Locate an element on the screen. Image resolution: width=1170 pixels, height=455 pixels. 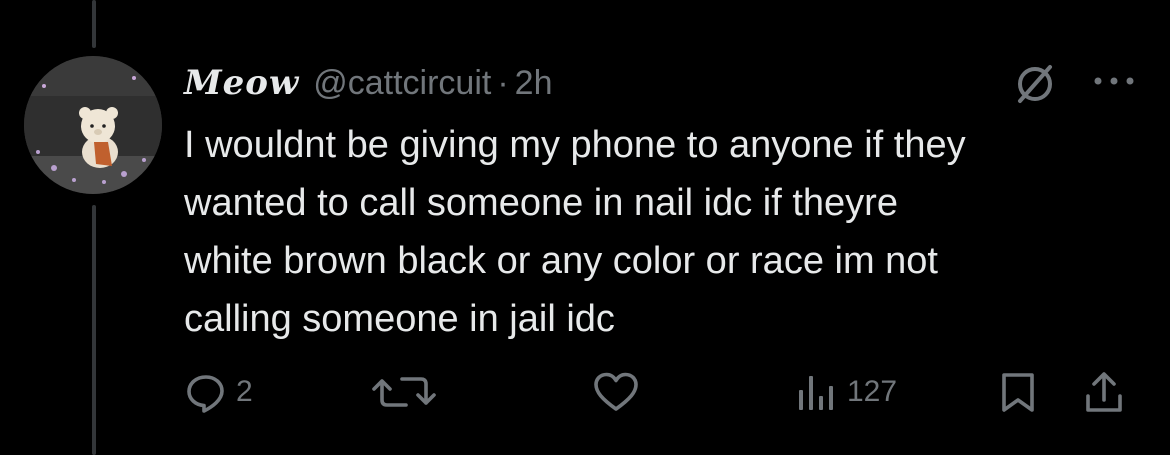
bookmark-button is located at coordinates (1018, 392).